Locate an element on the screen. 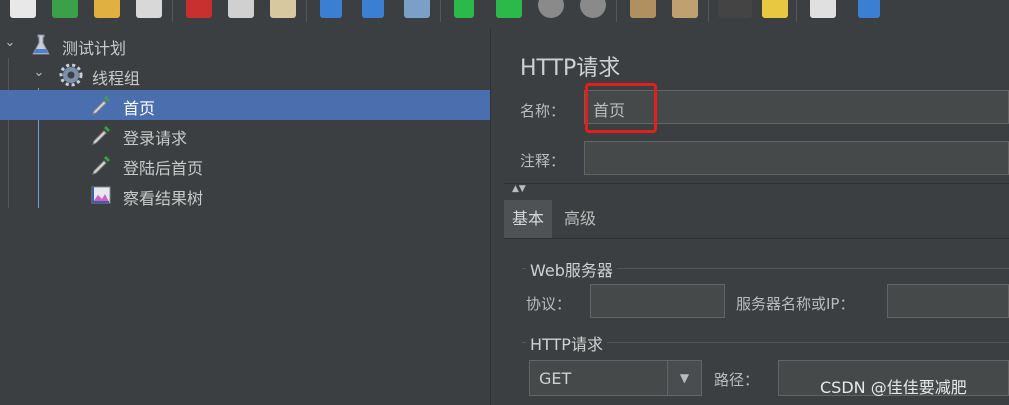  highlight-box is located at coordinates (621, 108).